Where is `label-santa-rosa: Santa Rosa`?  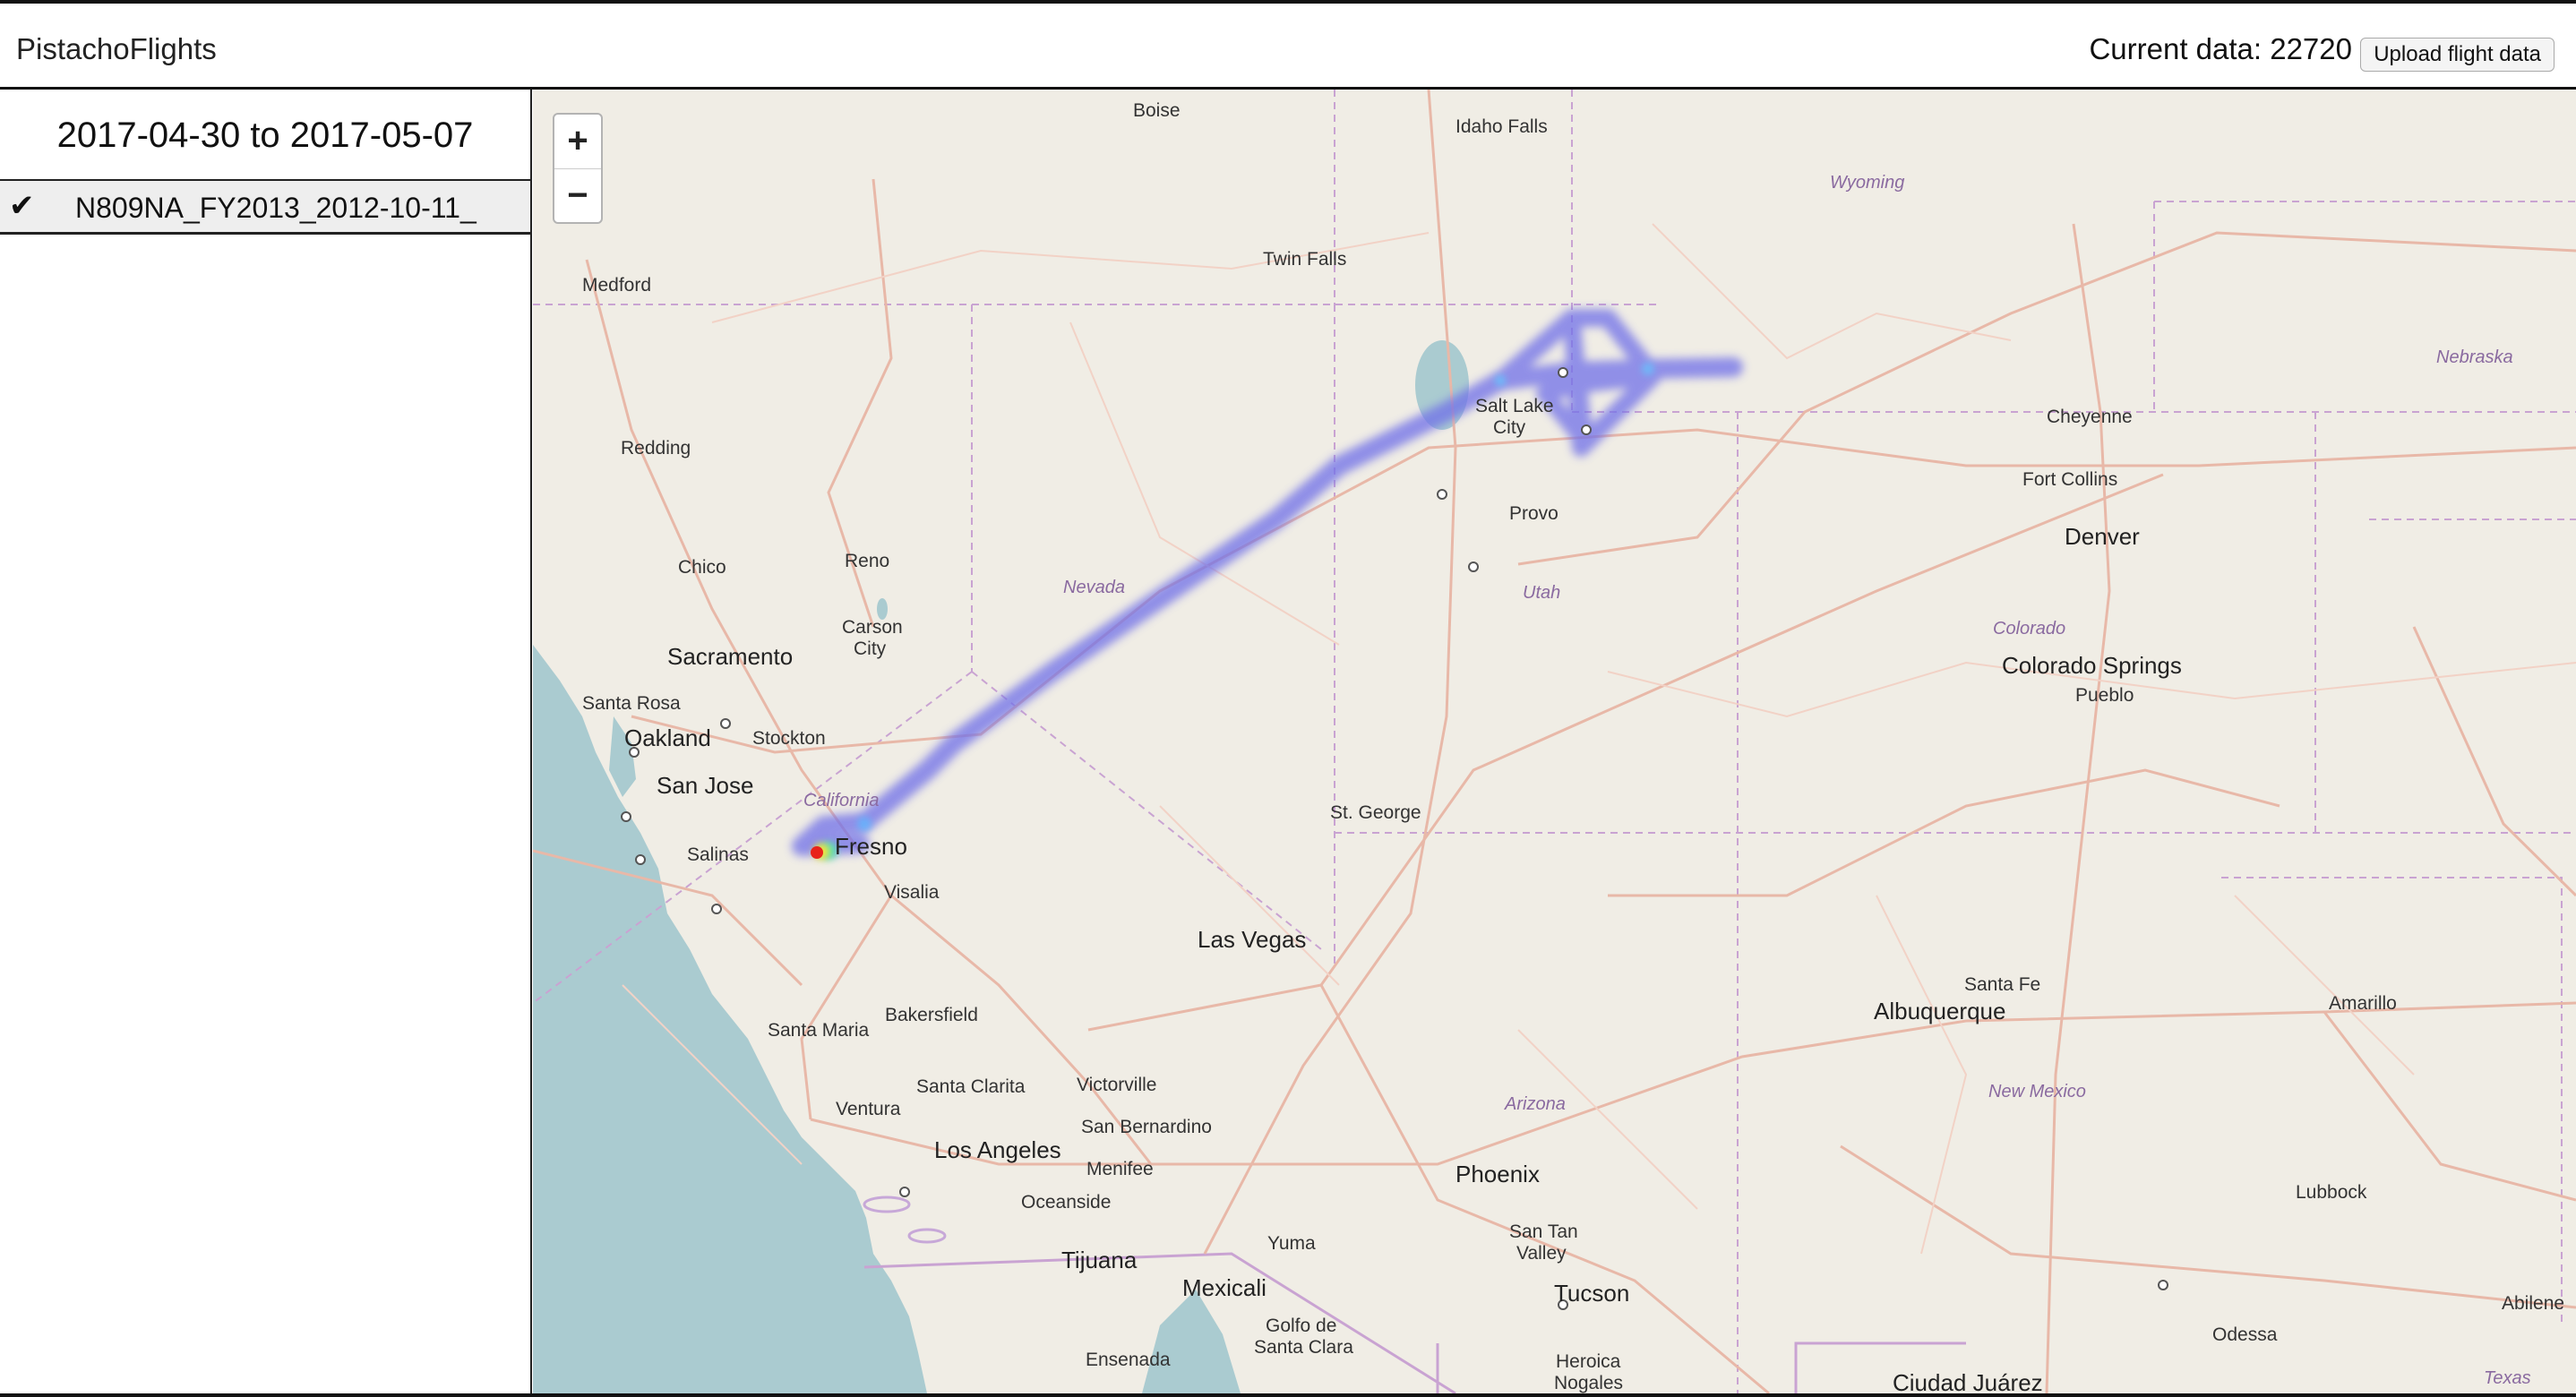
label-santa-rosa: Santa Rosa is located at coordinates (631, 703).